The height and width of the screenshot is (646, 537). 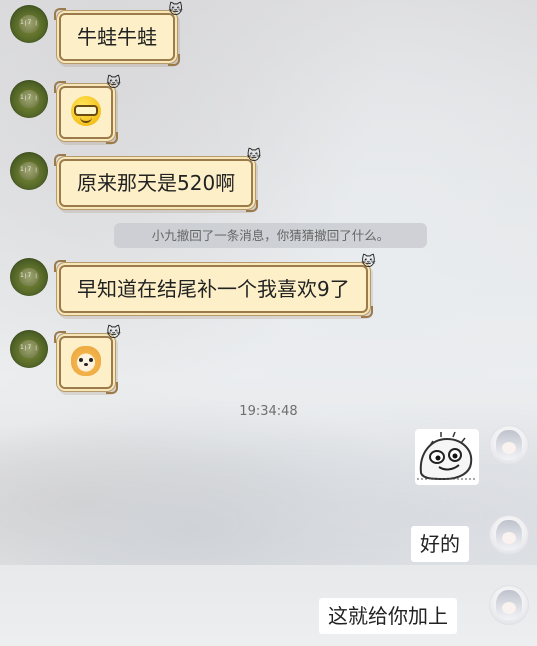 I want to click on outgoing-message-bubble: 这就给你加上, so click(x=388, y=616).